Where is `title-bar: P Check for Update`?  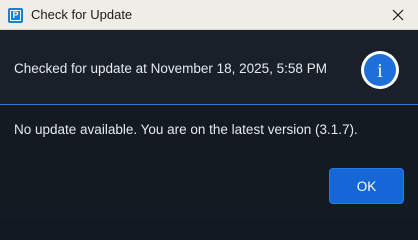
title-bar: P Check for Update is located at coordinates (209, 15).